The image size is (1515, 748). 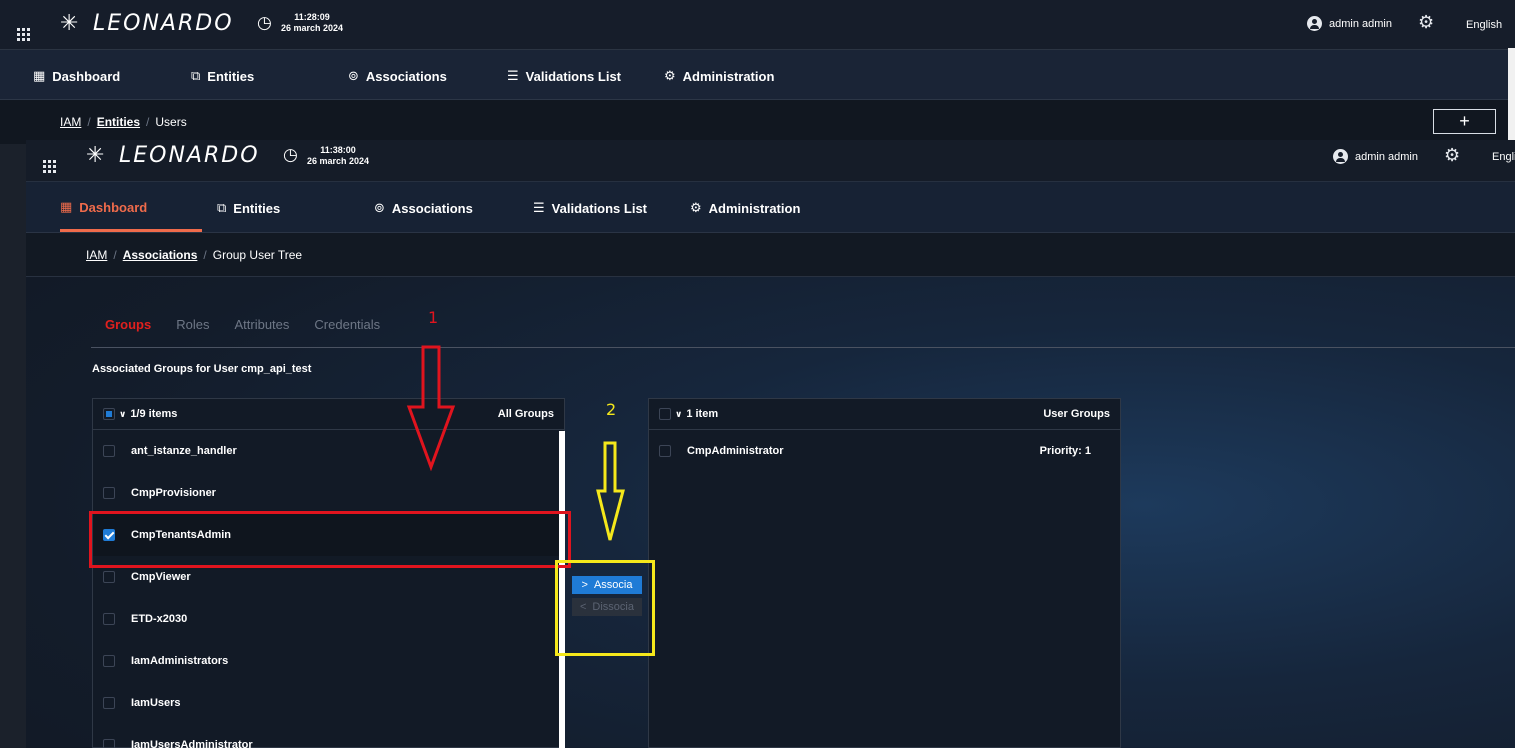 I want to click on nav-label: Associations, so click(x=432, y=208).